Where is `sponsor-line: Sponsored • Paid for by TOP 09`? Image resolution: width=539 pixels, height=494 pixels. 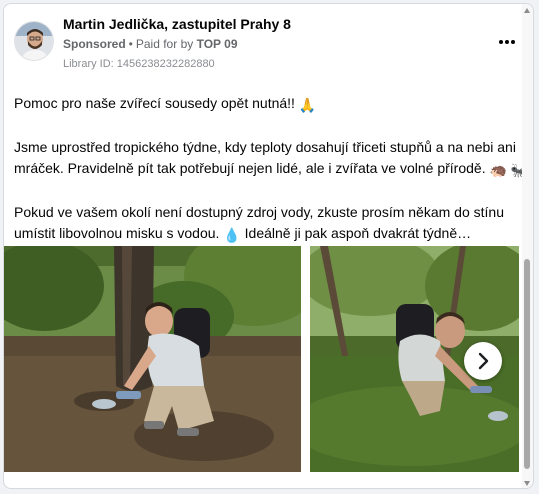
sponsor-line: Sponsored • Paid for by TOP 09 is located at coordinates (150, 44).